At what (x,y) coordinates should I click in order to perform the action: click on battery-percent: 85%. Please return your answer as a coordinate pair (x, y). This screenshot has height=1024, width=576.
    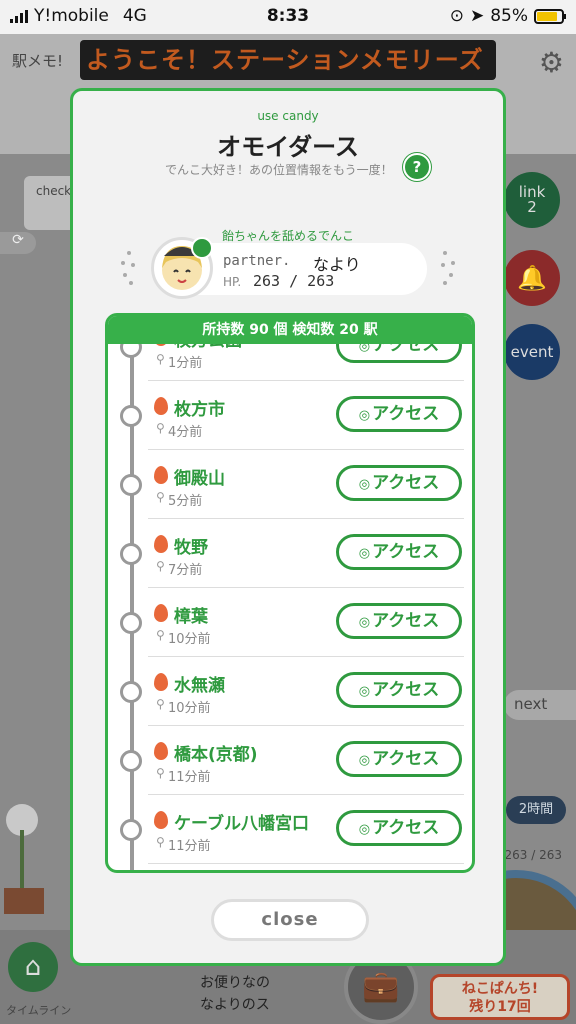
    Looking at the image, I should click on (509, 16).